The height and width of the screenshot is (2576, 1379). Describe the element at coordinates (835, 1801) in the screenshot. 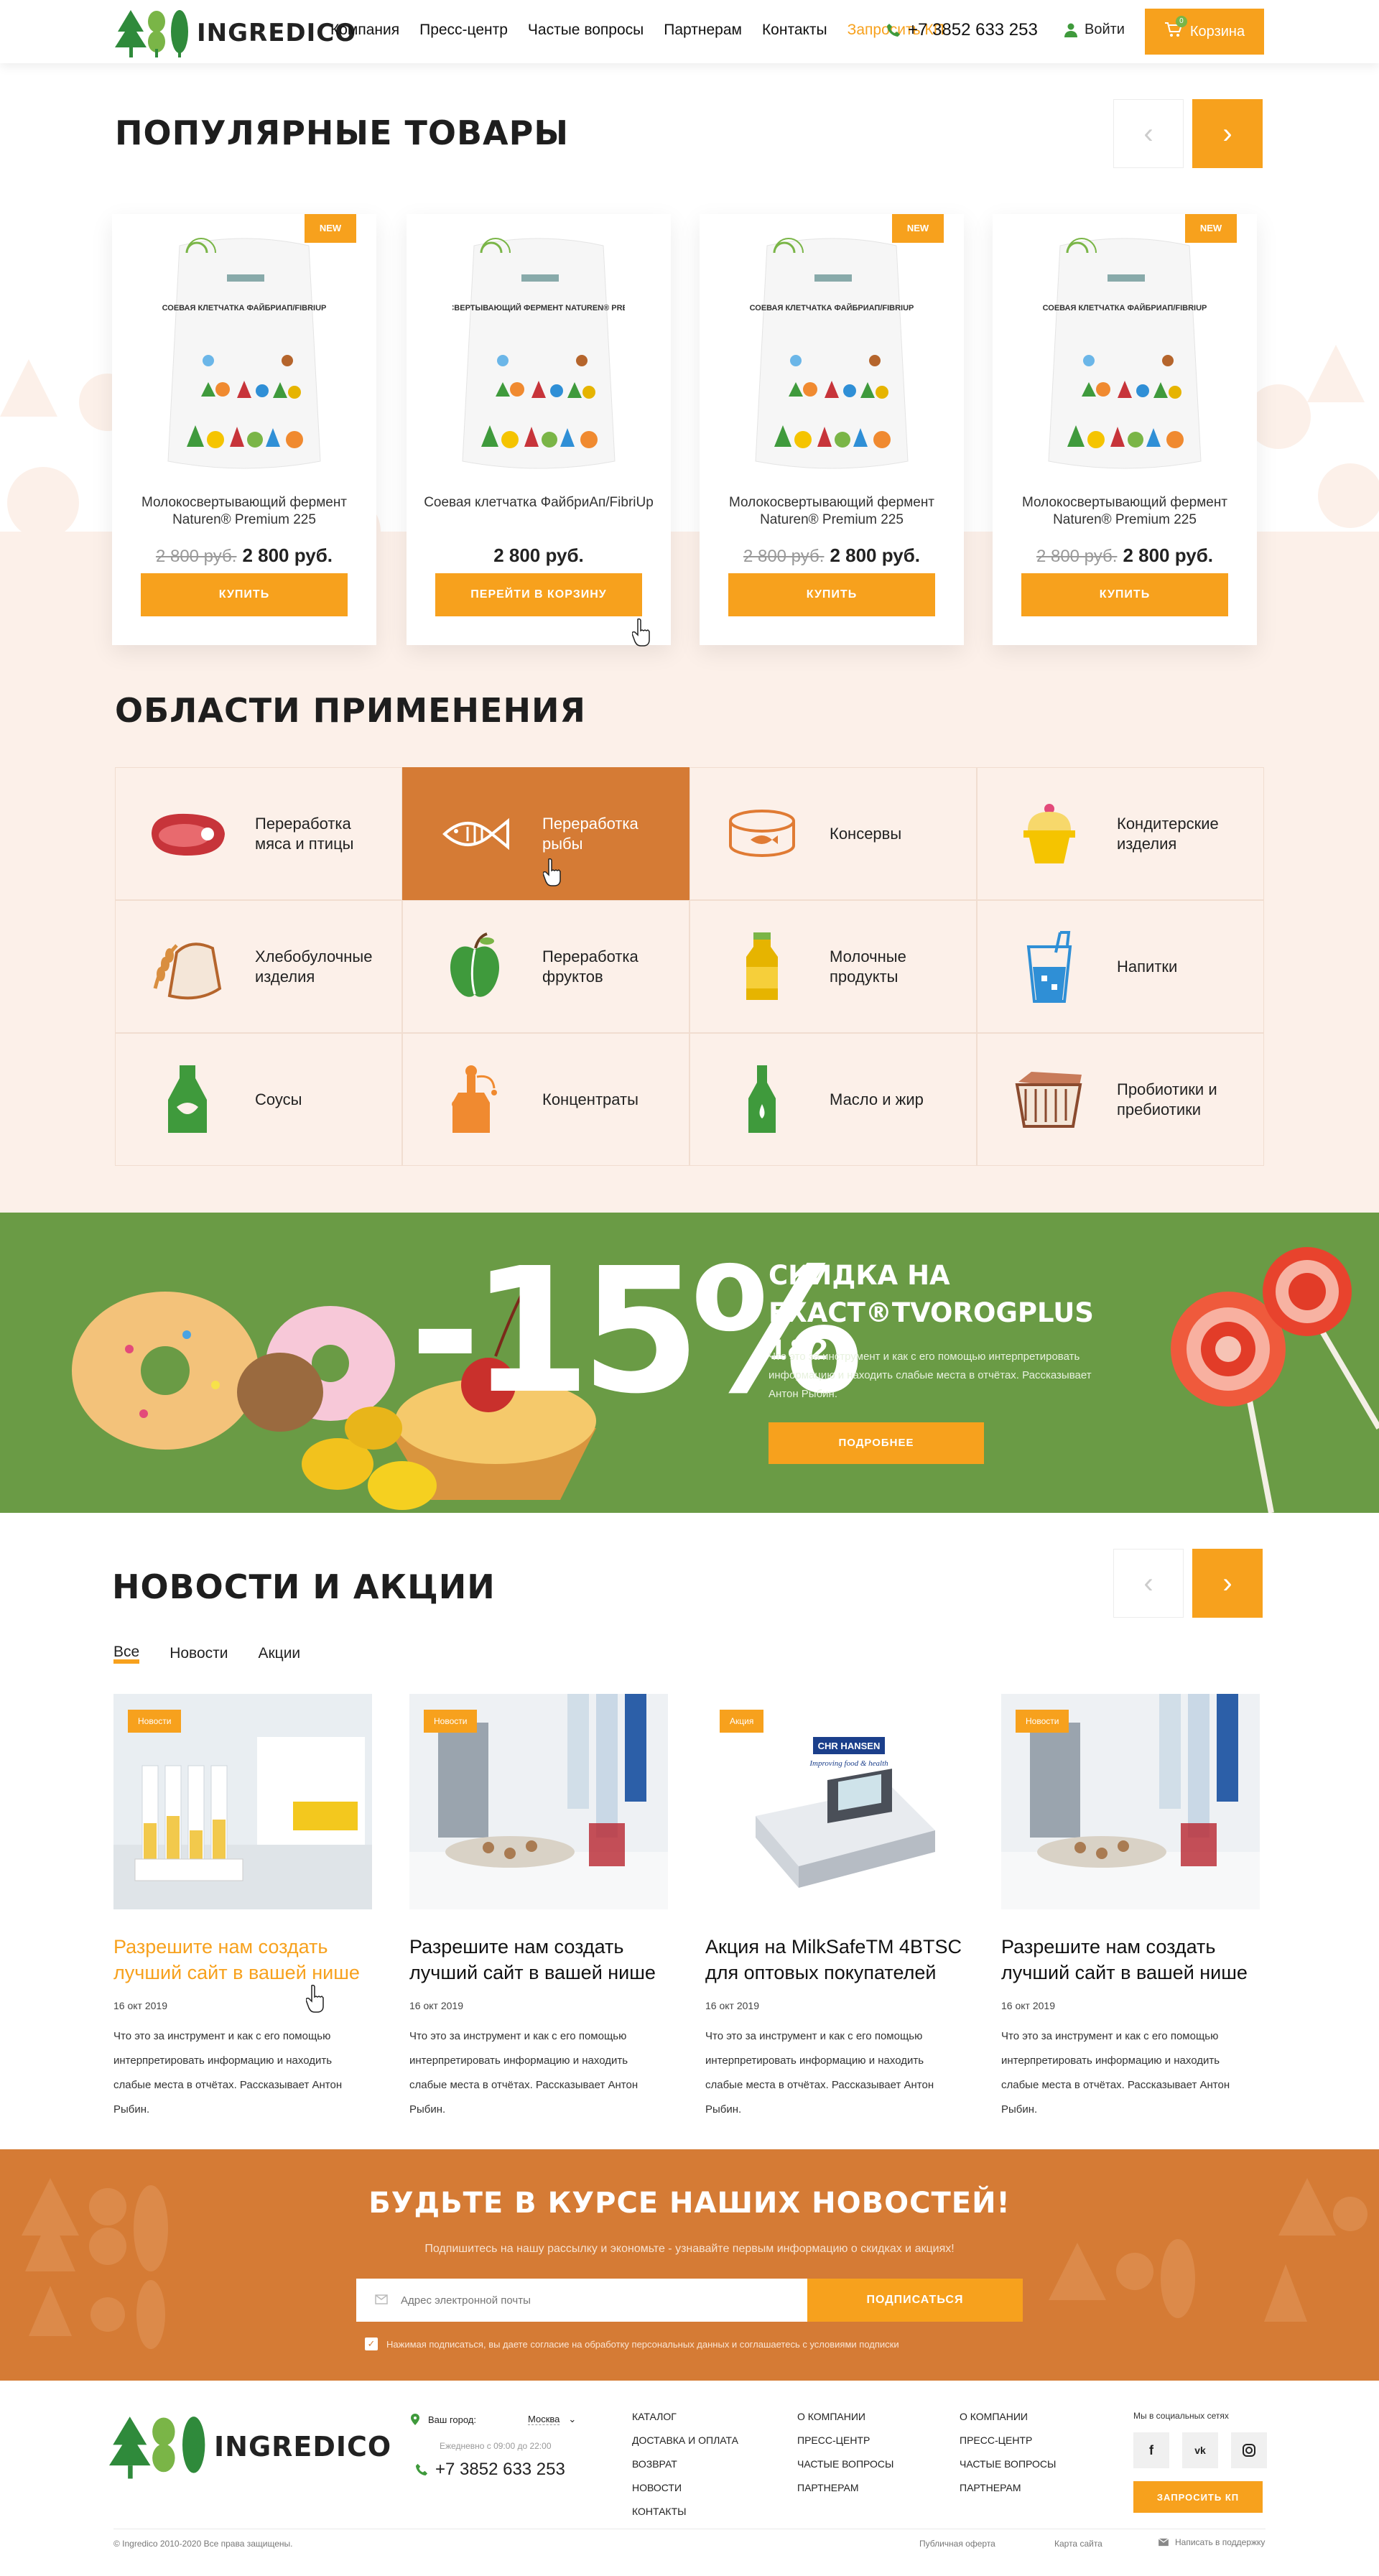

I see `news-image: CHR HANSEN Improving food & health Акция` at that location.